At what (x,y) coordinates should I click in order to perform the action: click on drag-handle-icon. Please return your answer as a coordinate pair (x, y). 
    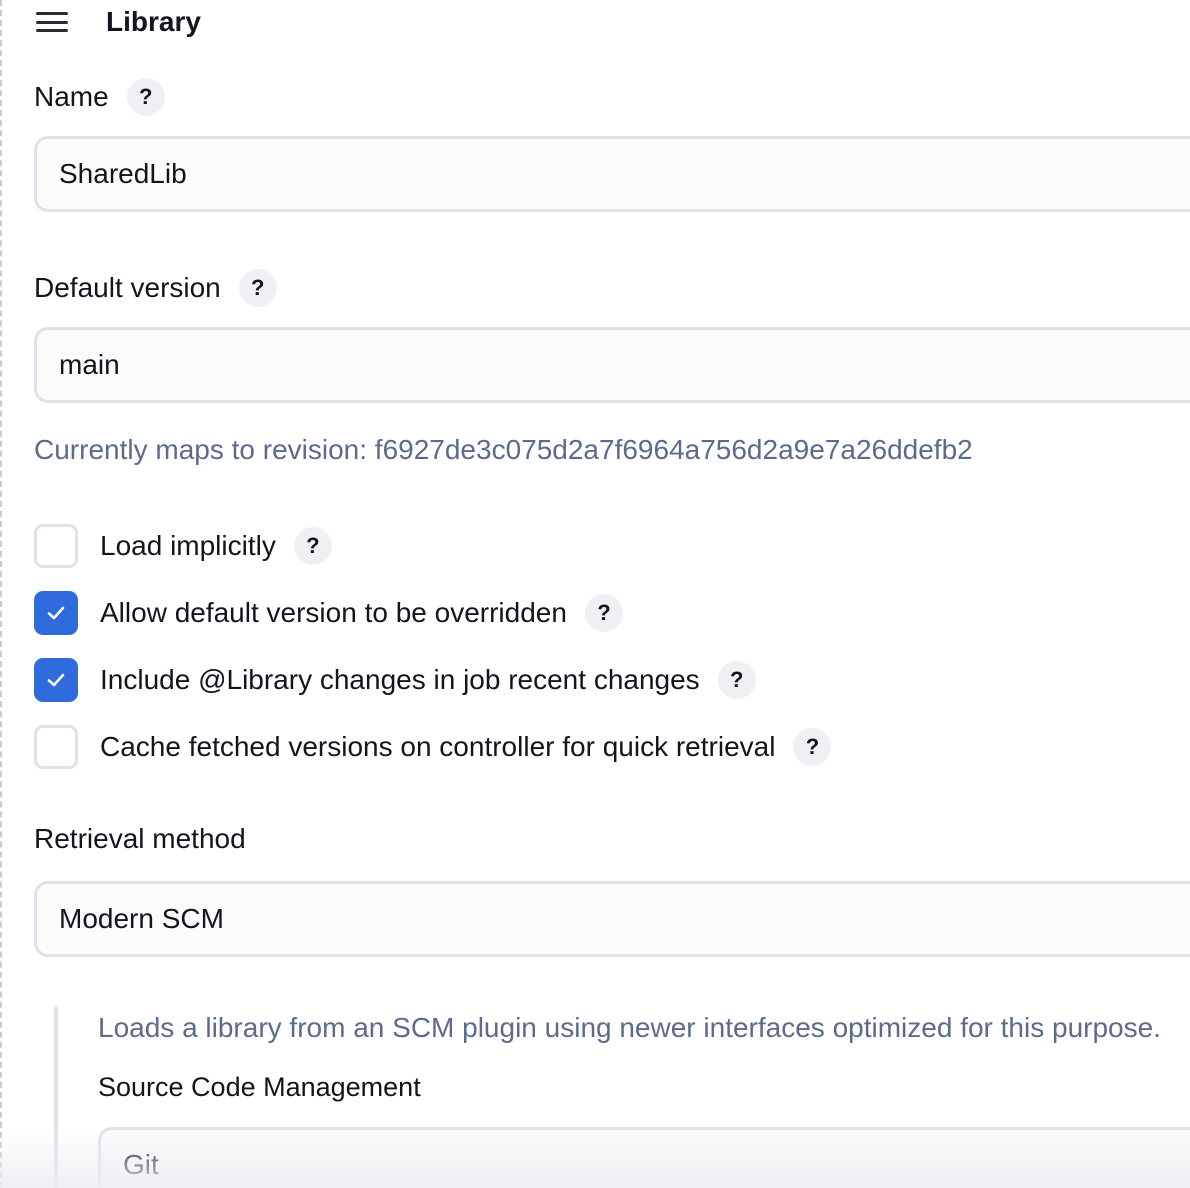
    Looking at the image, I should click on (52, 22).